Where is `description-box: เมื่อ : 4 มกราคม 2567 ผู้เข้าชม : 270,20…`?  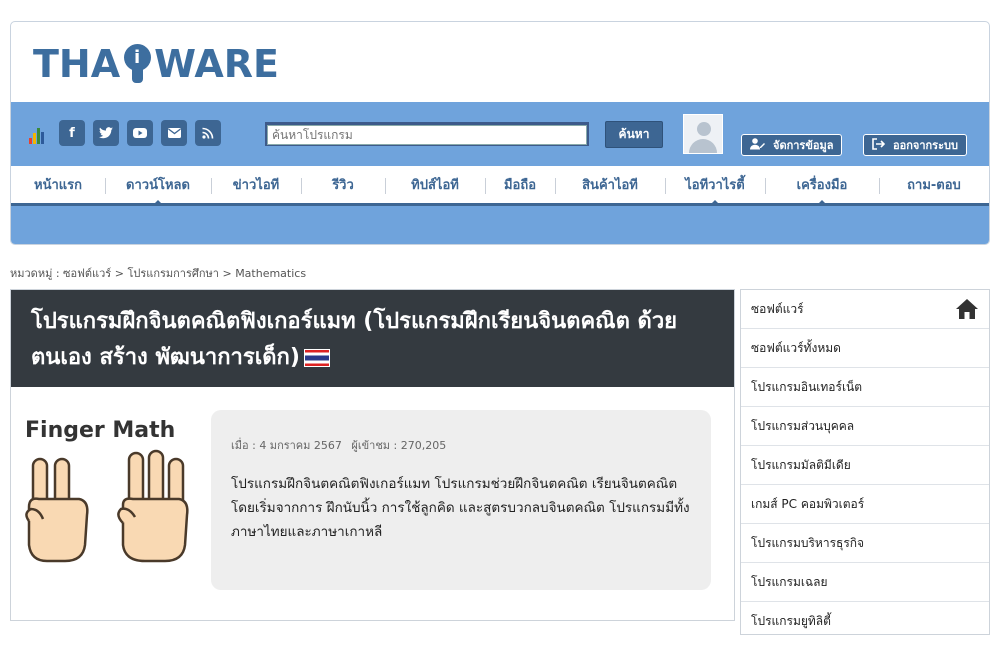 description-box: เมื่อ : 4 มกราคม 2567 ผู้เข้าชม : 270,20… is located at coordinates (461, 500).